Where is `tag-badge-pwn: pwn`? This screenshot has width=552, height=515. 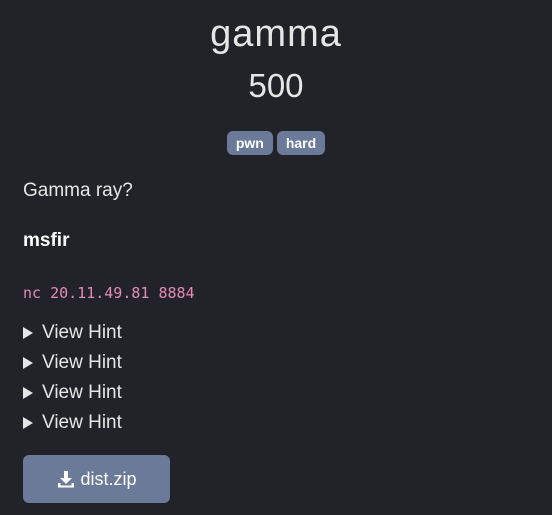
tag-badge-pwn: pwn is located at coordinates (249, 143).